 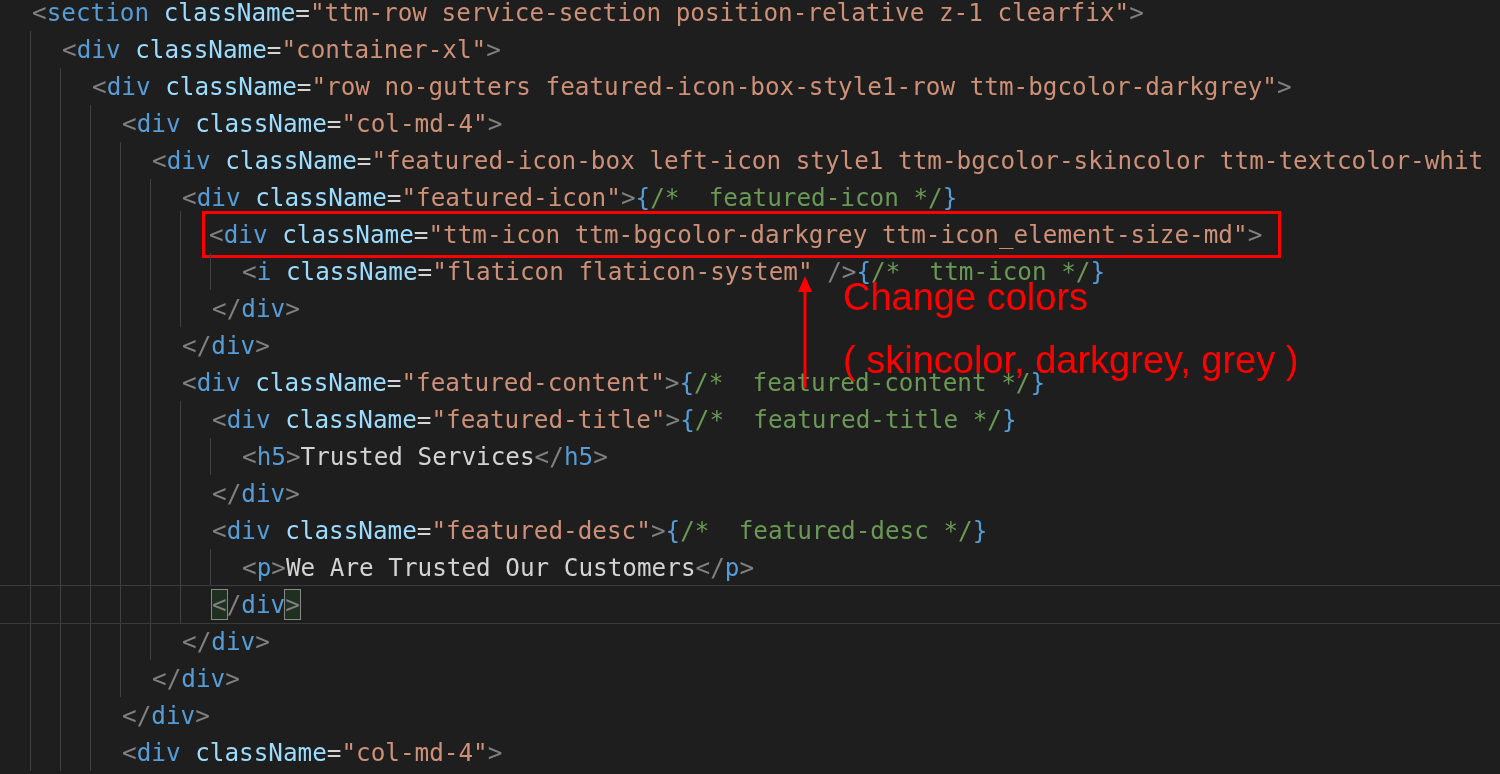 What do you see at coordinates (614, 420) in the screenshot?
I see `code-line: <div className="featured-title">{/* featured-title */}` at bounding box center [614, 420].